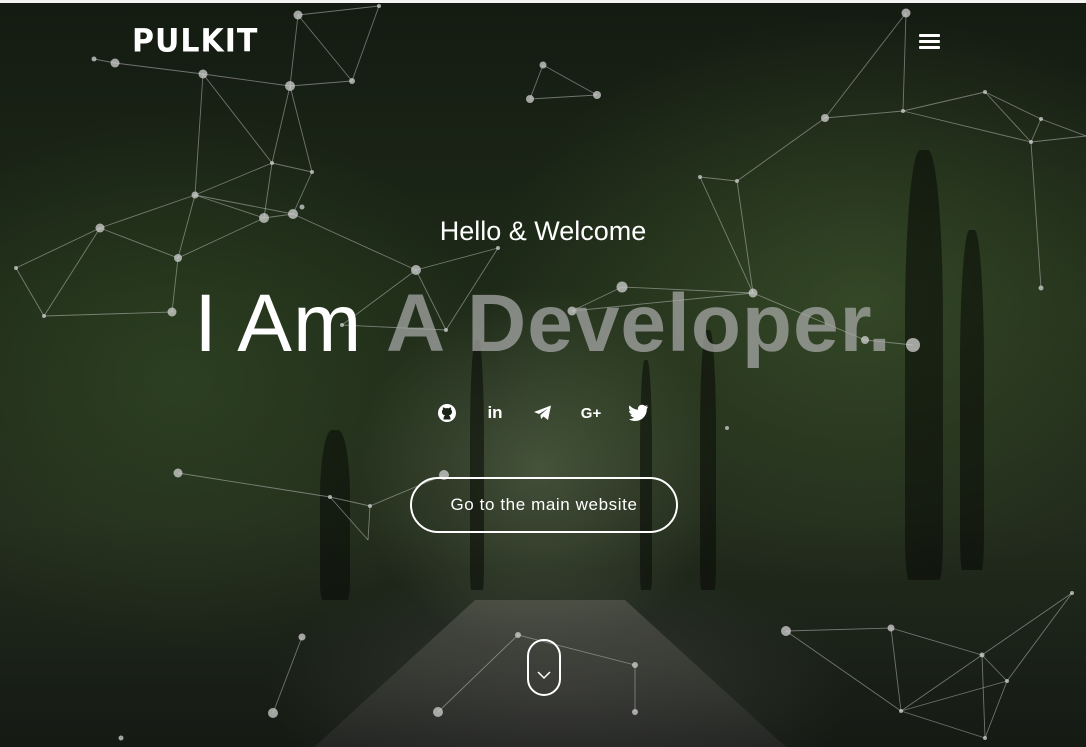 The image size is (1086, 747). Describe the element at coordinates (195, 42) in the screenshot. I see `site-logo: PULKIT` at that location.